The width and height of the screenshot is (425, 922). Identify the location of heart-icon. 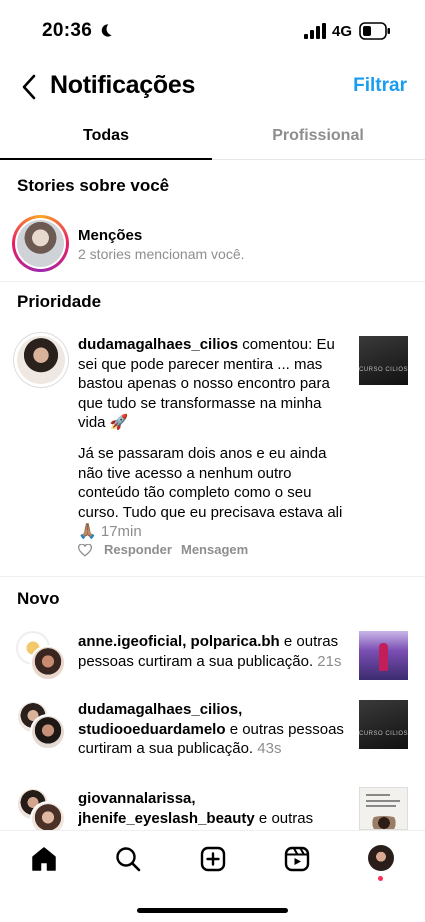
(85, 550).